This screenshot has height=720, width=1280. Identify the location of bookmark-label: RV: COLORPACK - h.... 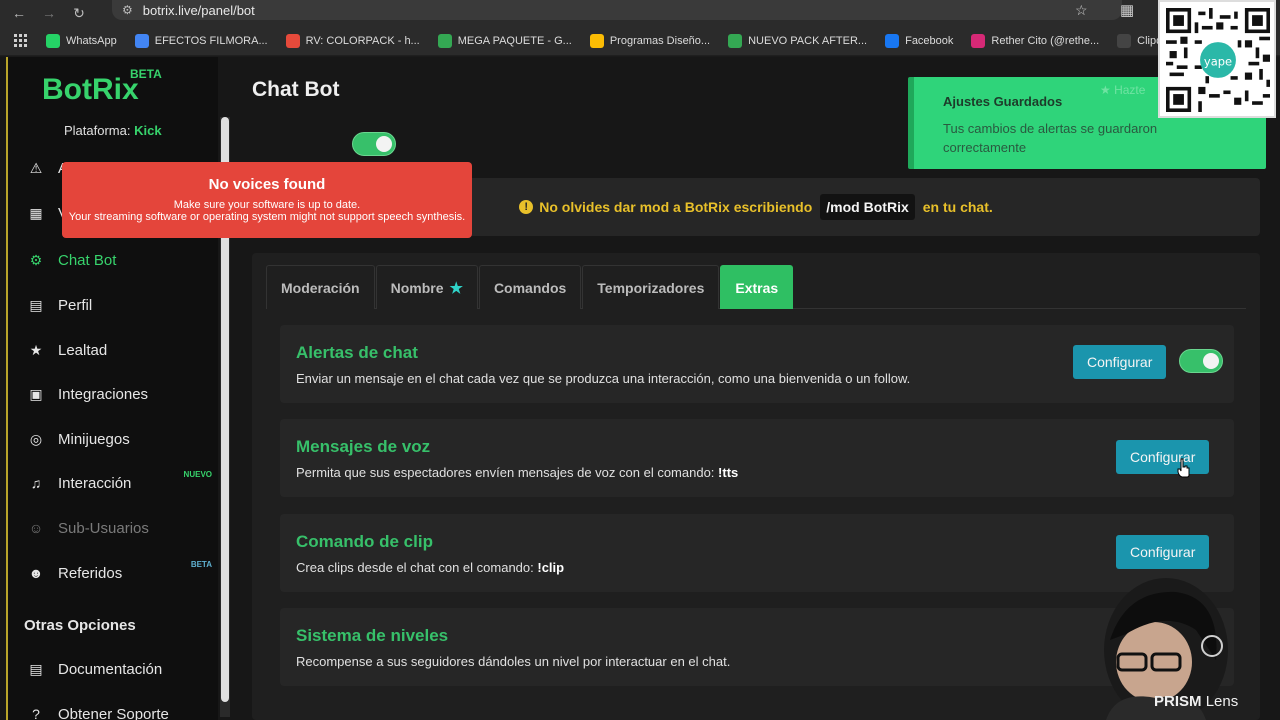
(362, 40).